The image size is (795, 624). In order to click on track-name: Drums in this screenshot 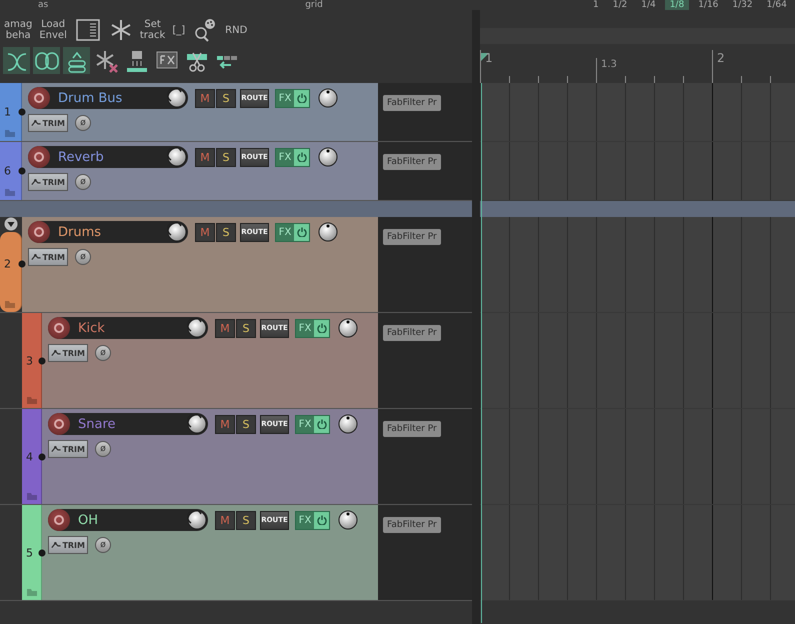, I will do `click(79, 232)`.